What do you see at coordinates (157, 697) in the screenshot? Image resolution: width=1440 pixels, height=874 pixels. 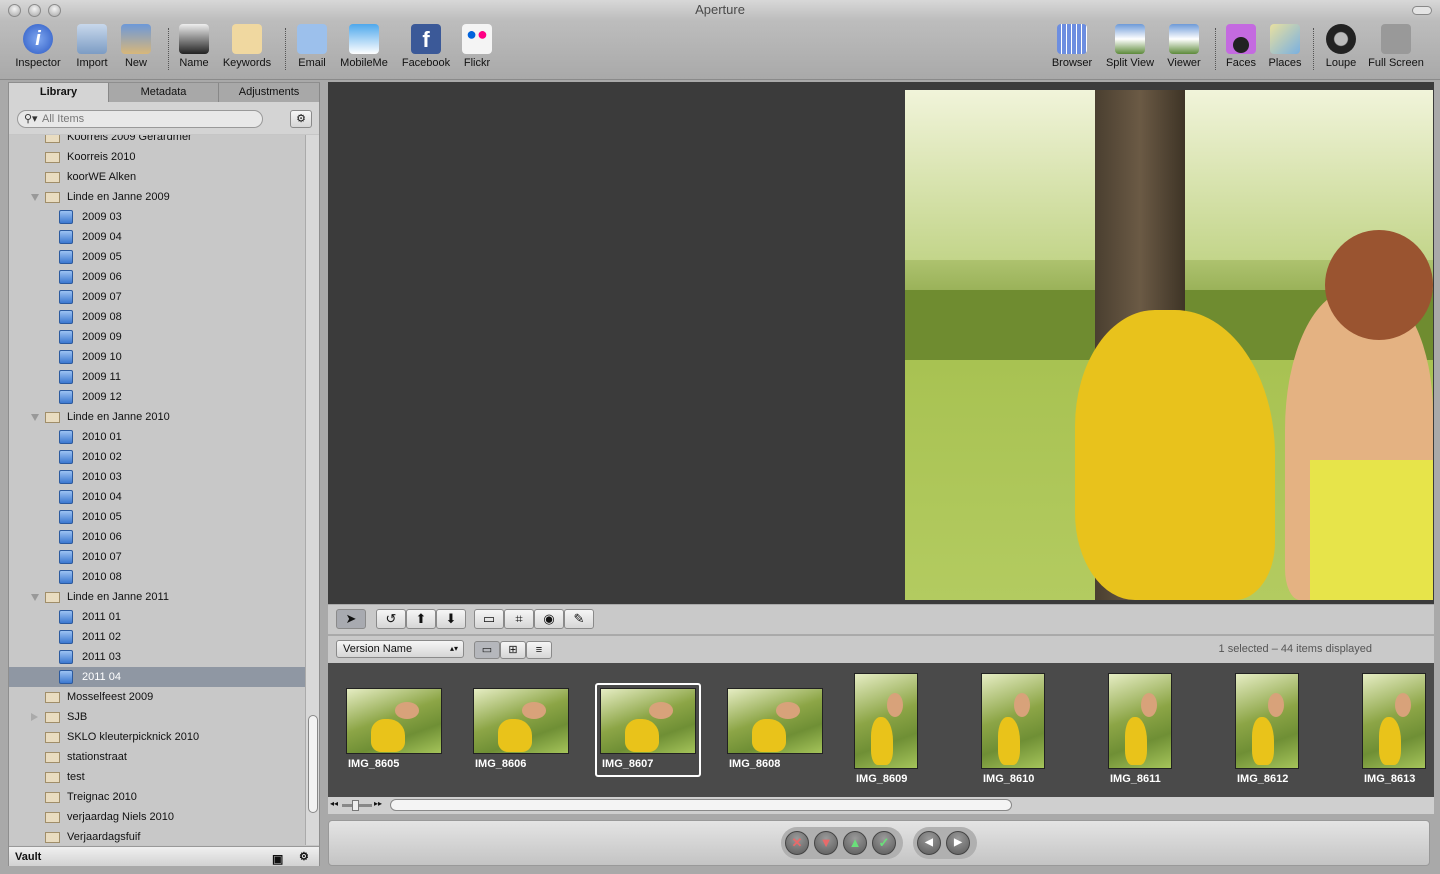 I see `project-item: Mosselfeest 2009` at bounding box center [157, 697].